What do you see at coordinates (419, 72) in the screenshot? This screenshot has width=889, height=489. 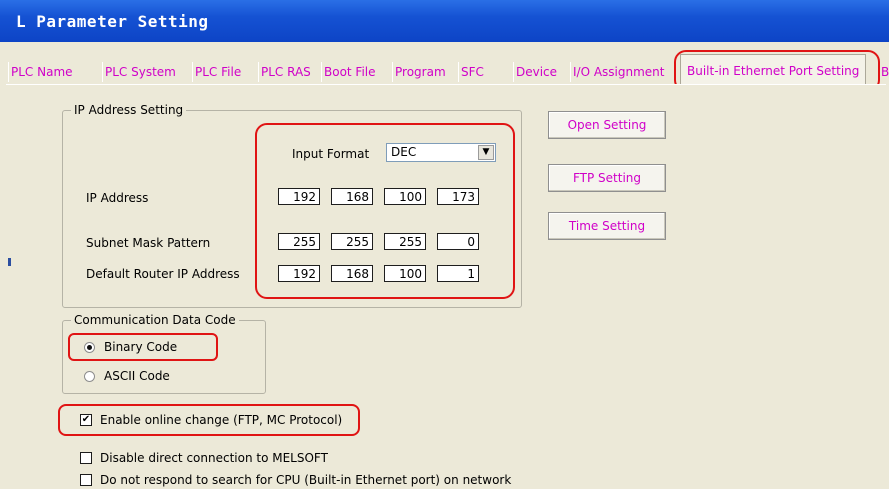 I see `tab-program: Program` at bounding box center [419, 72].